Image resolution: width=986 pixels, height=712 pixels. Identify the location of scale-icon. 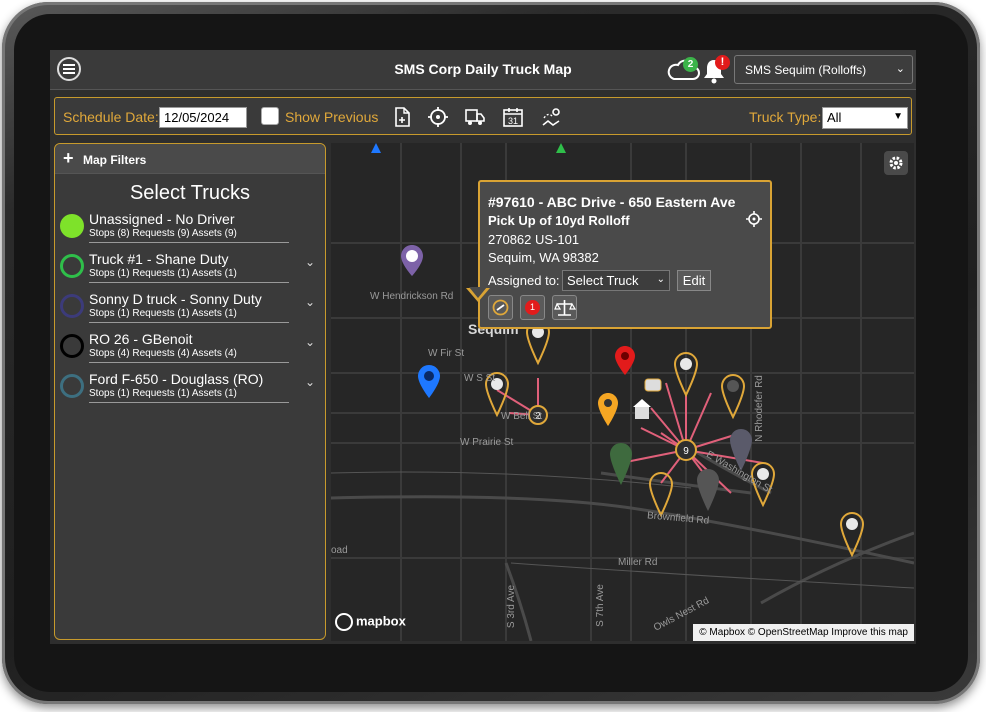
(565, 308).